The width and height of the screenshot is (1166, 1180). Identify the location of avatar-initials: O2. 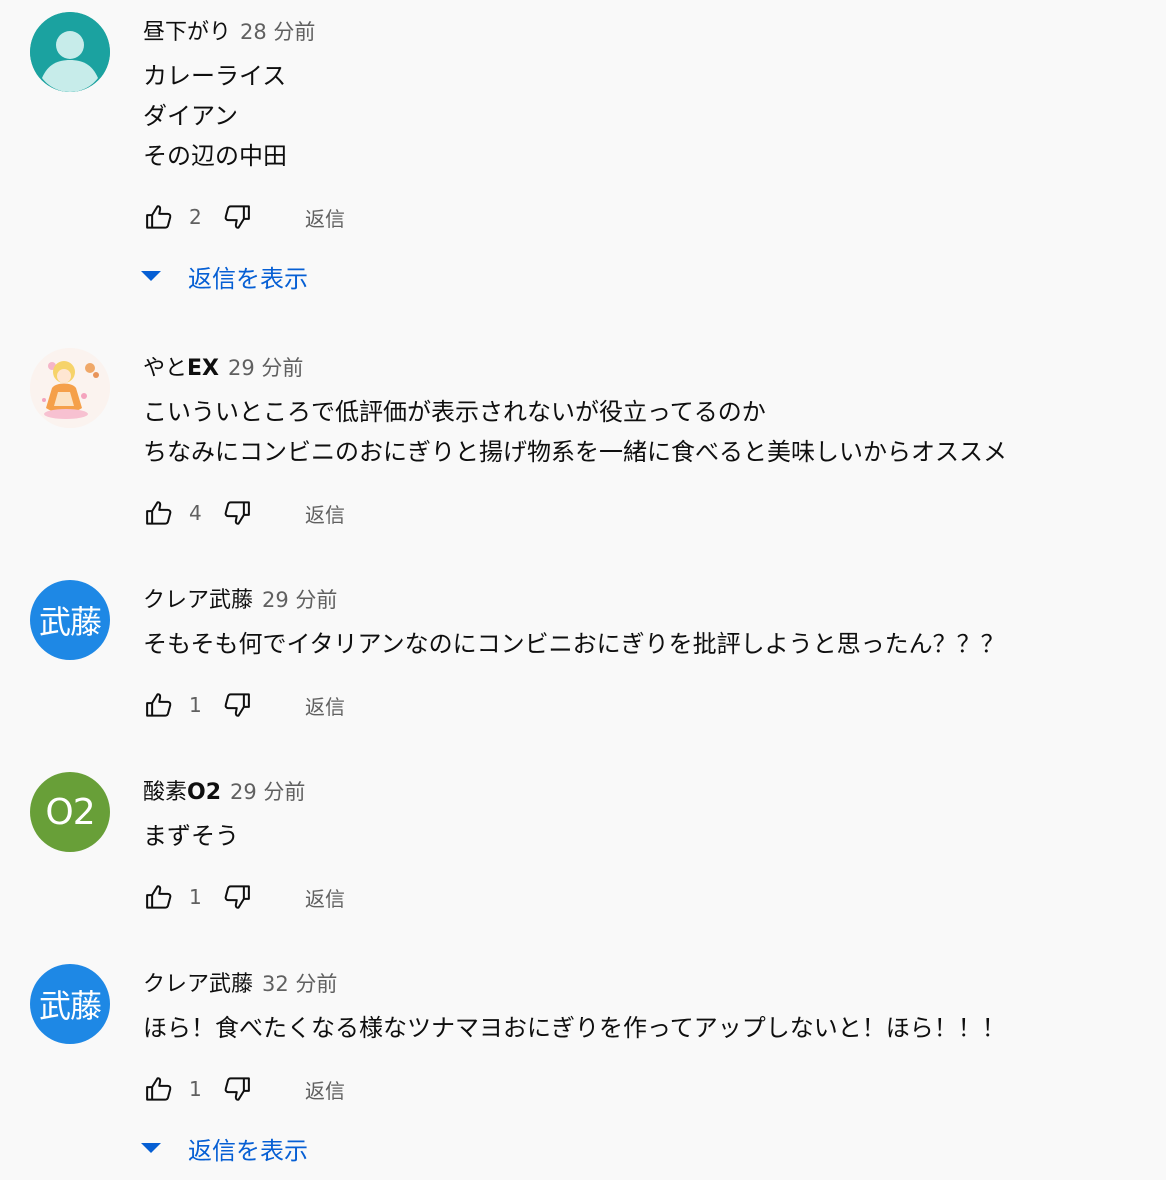
(70, 812).